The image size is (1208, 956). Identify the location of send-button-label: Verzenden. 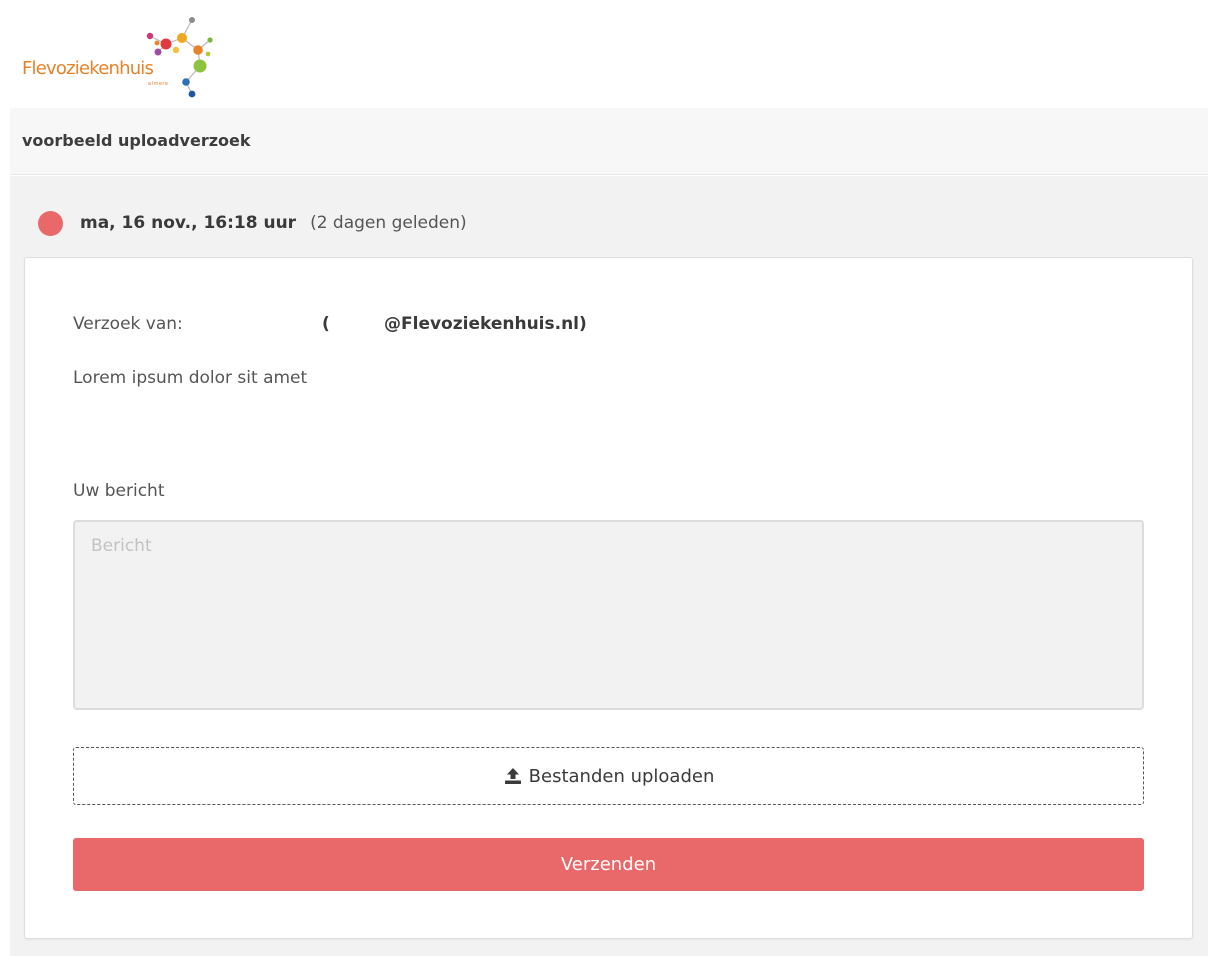
(608, 864).